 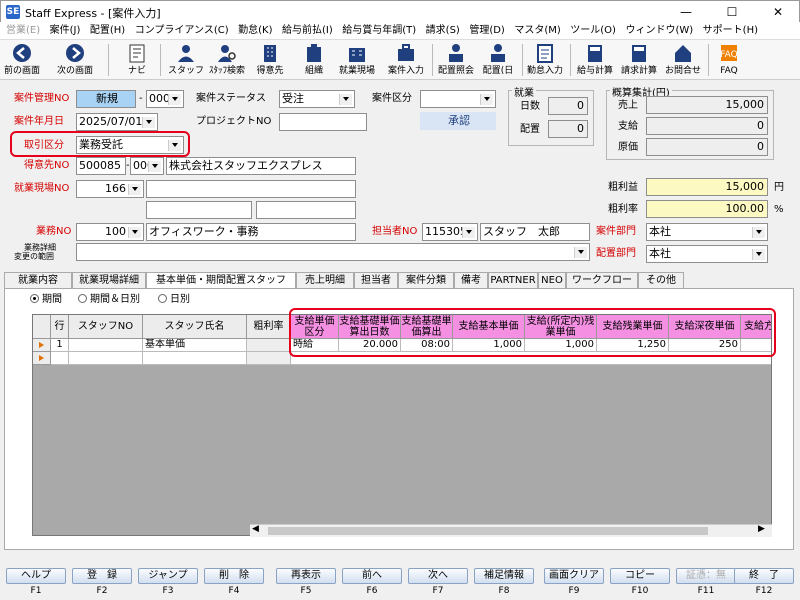 I want to click on billing-button: 請求計算, so click(x=639, y=59).